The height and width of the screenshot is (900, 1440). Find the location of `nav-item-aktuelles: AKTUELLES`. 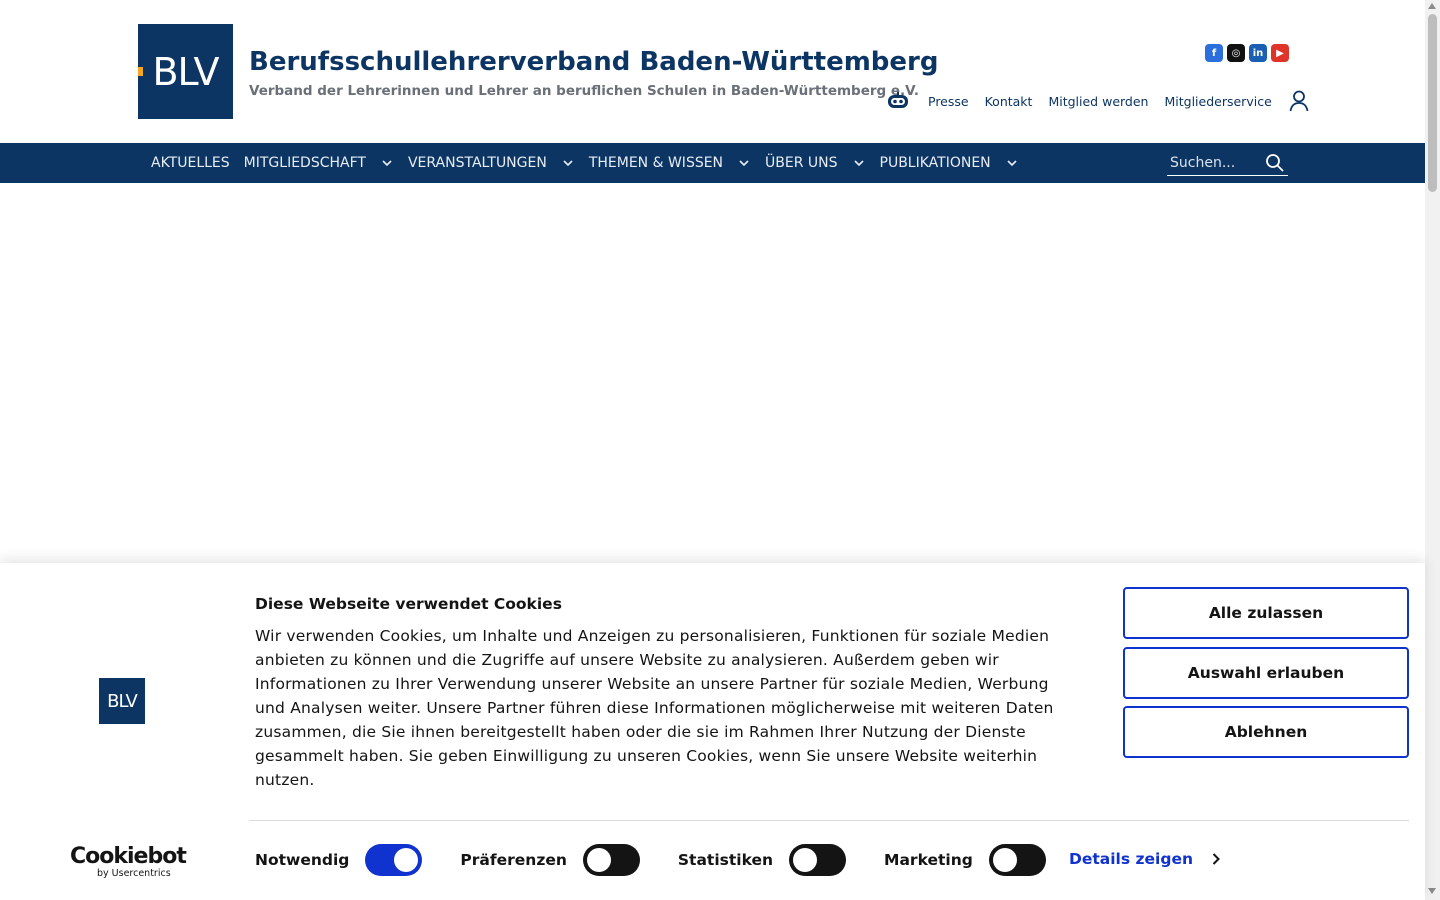

nav-item-aktuelles: AKTUELLES is located at coordinates (190, 163).